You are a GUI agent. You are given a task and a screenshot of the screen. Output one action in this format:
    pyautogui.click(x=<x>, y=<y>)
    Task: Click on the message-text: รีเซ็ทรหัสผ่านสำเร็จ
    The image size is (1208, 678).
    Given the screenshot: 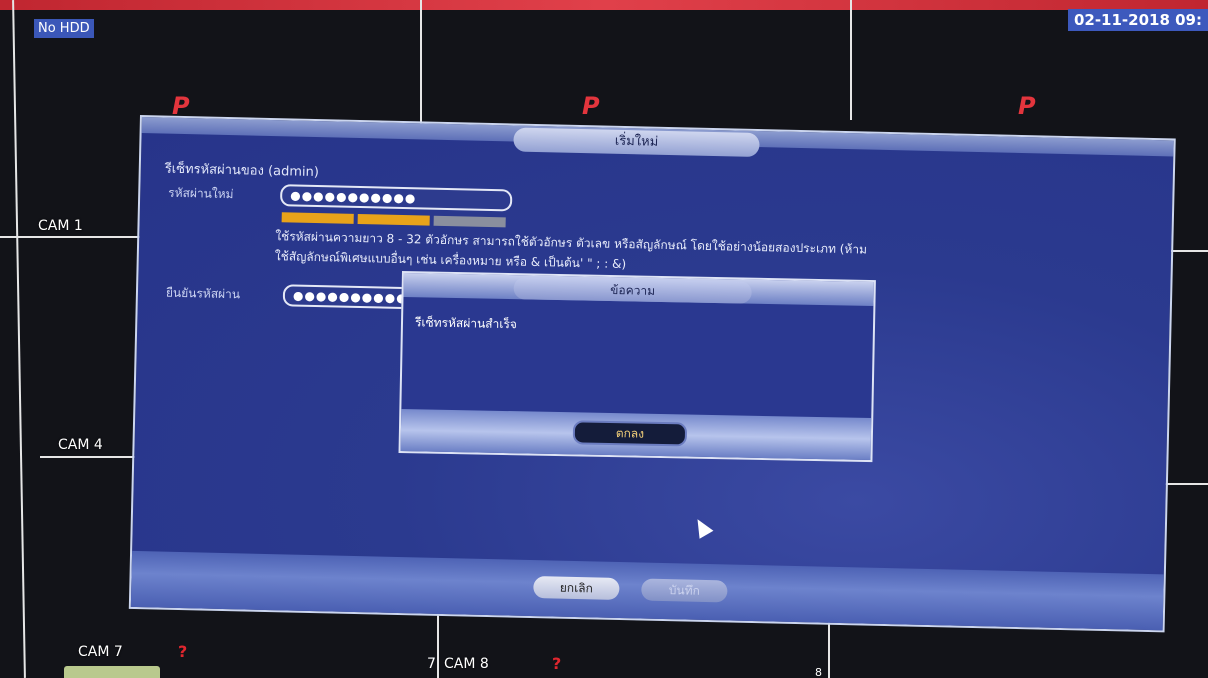 What is the action you would take?
    pyautogui.click(x=466, y=323)
    